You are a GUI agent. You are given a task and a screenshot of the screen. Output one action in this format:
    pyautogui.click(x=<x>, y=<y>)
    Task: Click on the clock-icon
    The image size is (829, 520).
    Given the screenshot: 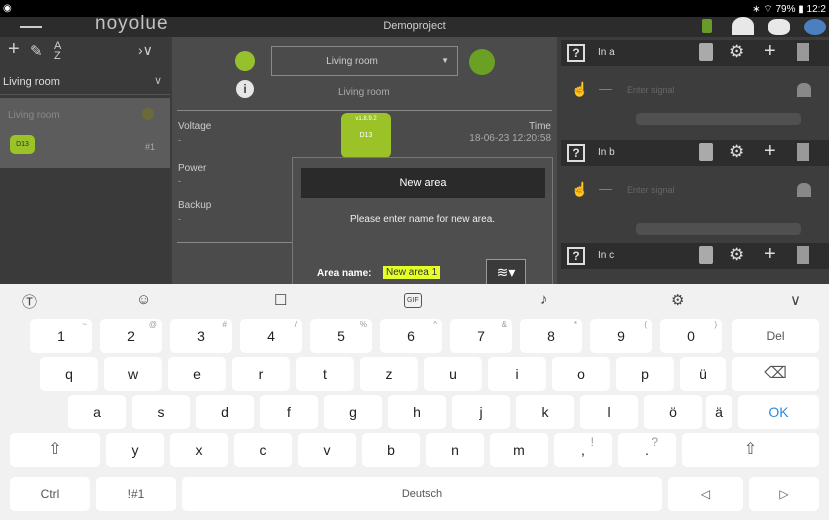 What is the action you would take?
    pyautogui.click(x=245, y=61)
    